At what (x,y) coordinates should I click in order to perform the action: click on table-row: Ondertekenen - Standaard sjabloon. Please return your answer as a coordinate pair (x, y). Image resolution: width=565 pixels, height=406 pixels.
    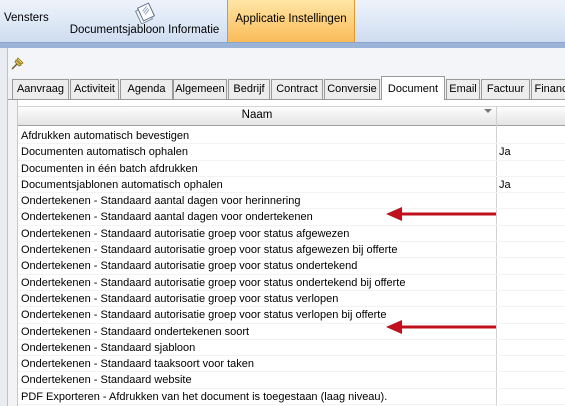
    Looking at the image, I should click on (291, 348).